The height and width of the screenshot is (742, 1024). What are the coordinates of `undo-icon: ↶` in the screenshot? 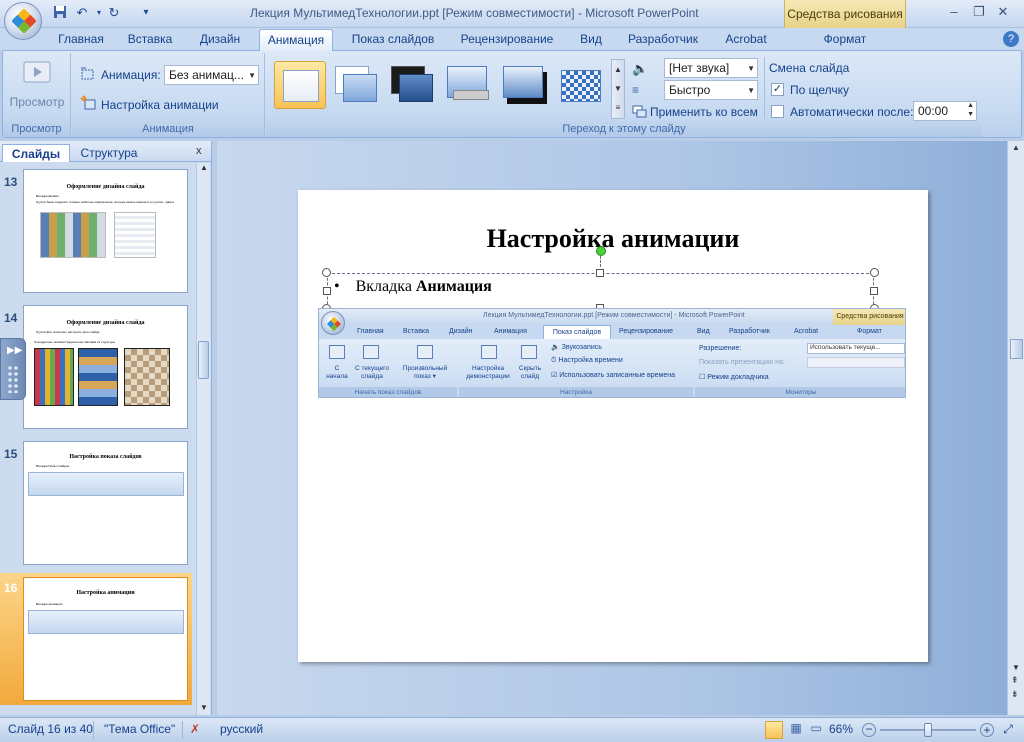 It's located at (82, 13).